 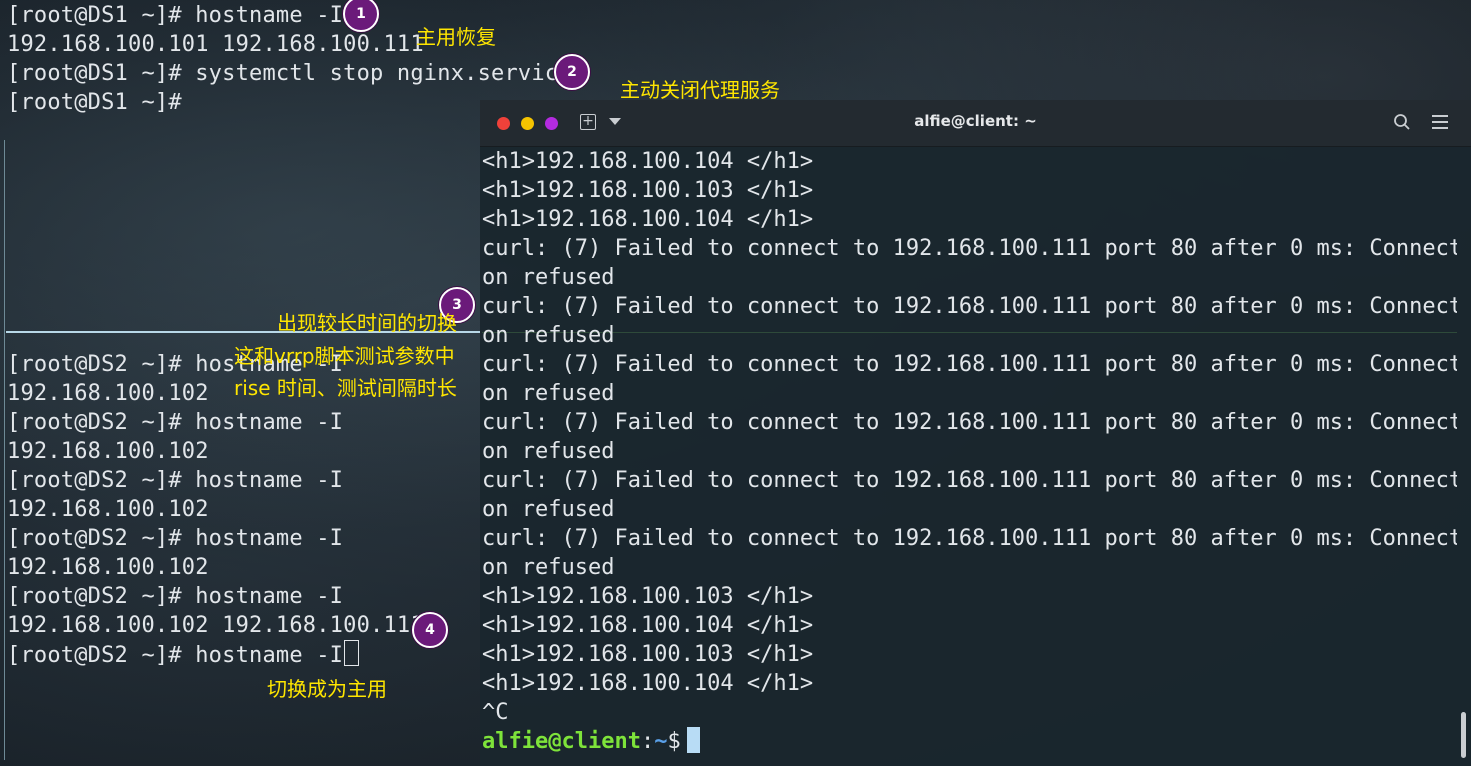 I want to click on output-line: ^C, so click(x=495, y=712).